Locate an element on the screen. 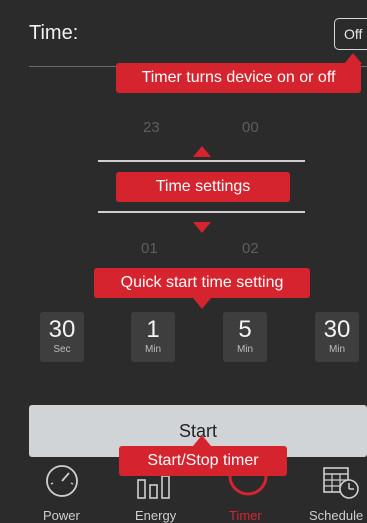  tile-value: 5 is located at coordinates (245, 329).